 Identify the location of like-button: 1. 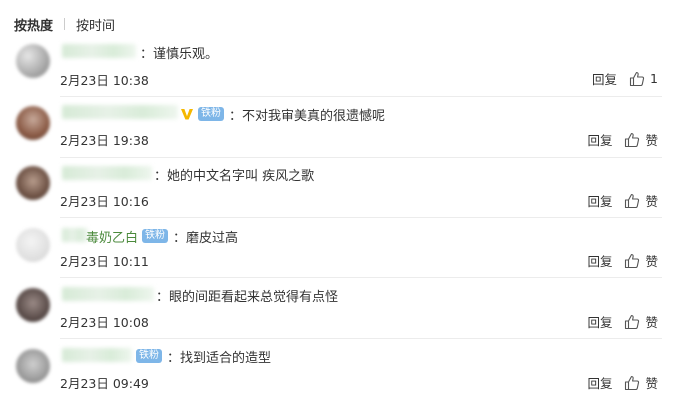
(643, 79).